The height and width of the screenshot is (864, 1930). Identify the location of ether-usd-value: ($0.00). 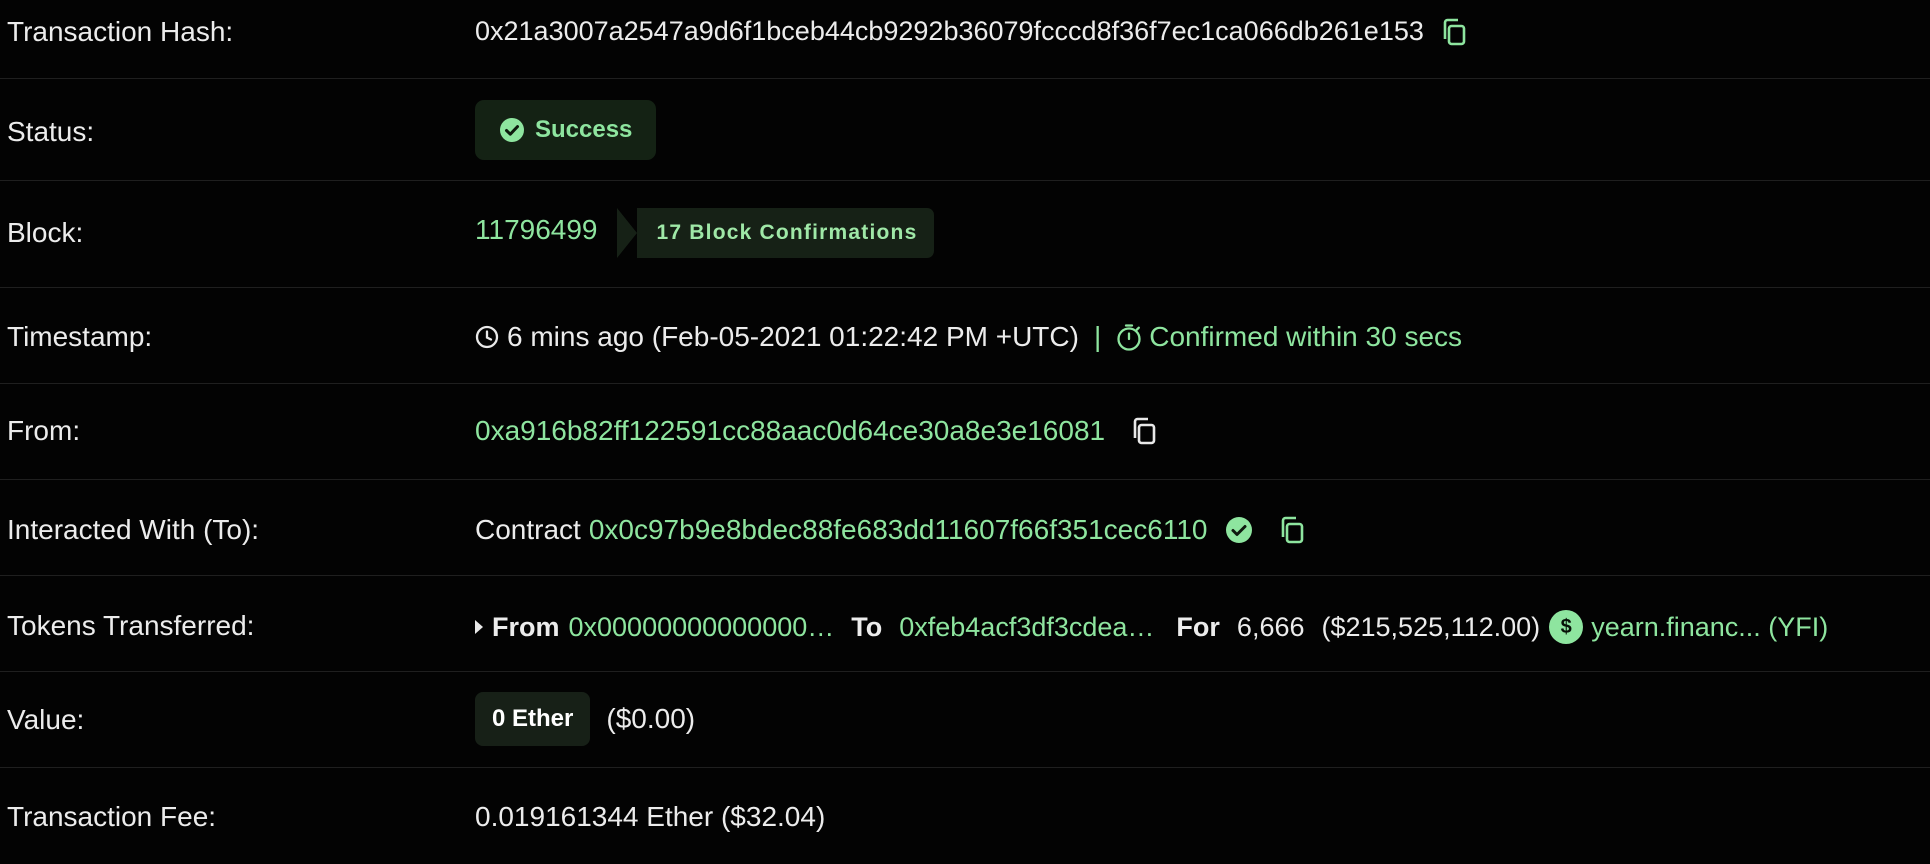
(651, 718).